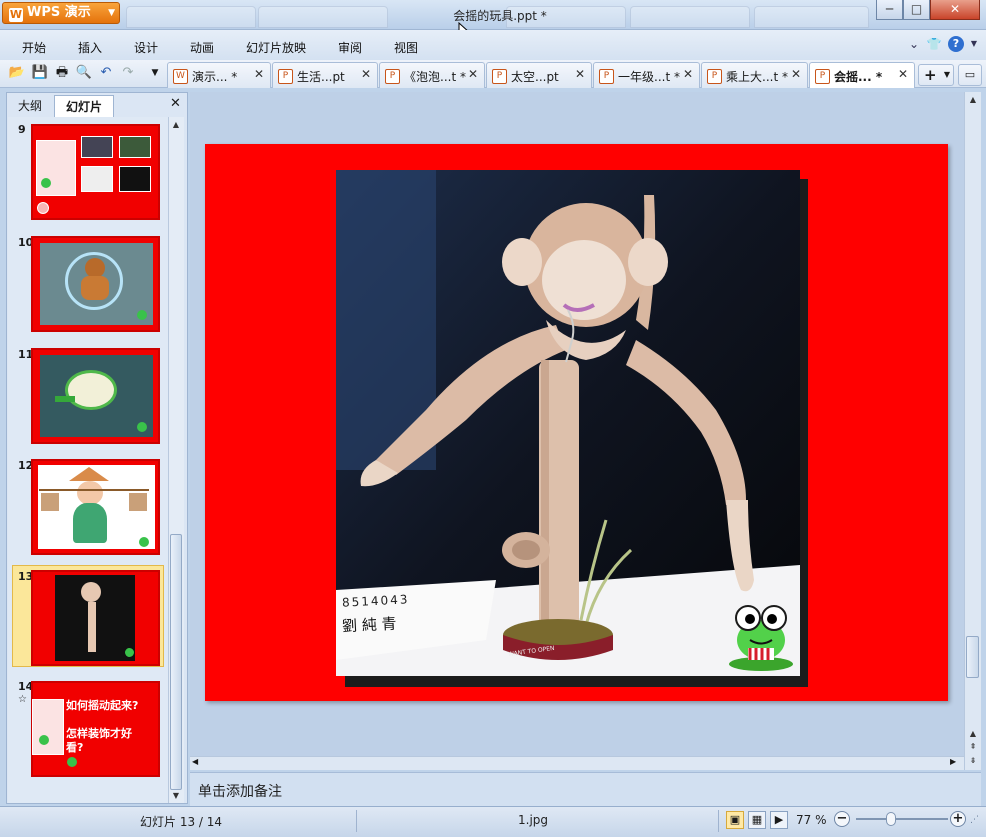 The width and height of the screenshot is (986, 837). I want to click on grid-view-icon: ▦, so click(757, 819).